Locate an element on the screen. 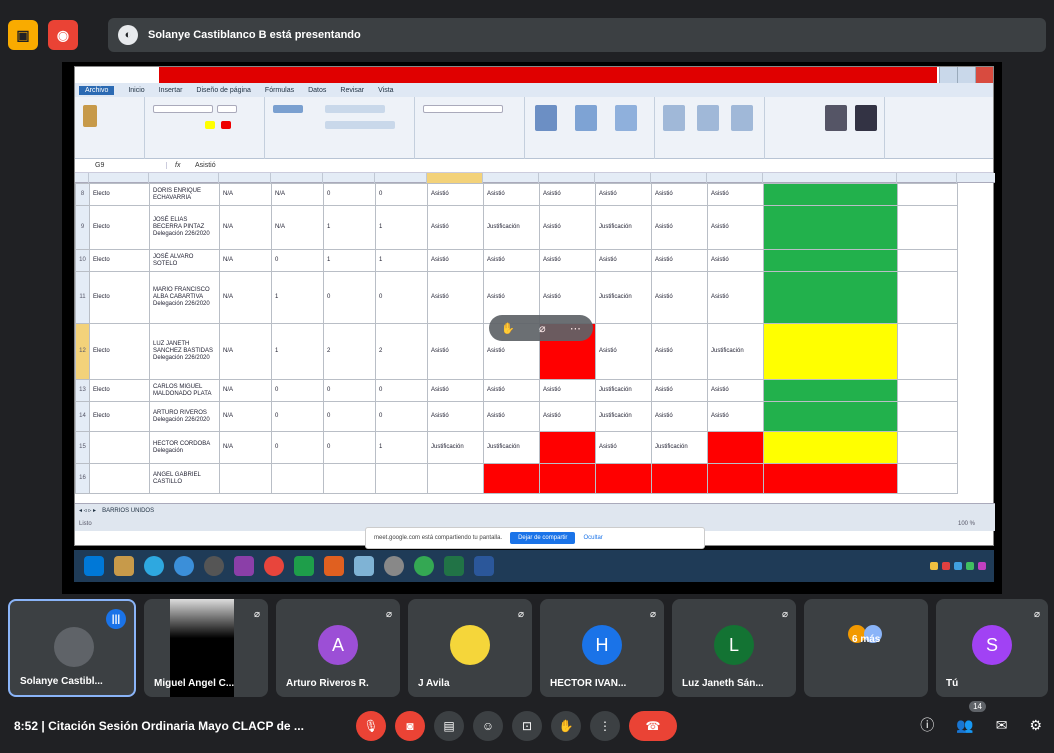  people-icon: 👥 is located at coordinates (964, 725).